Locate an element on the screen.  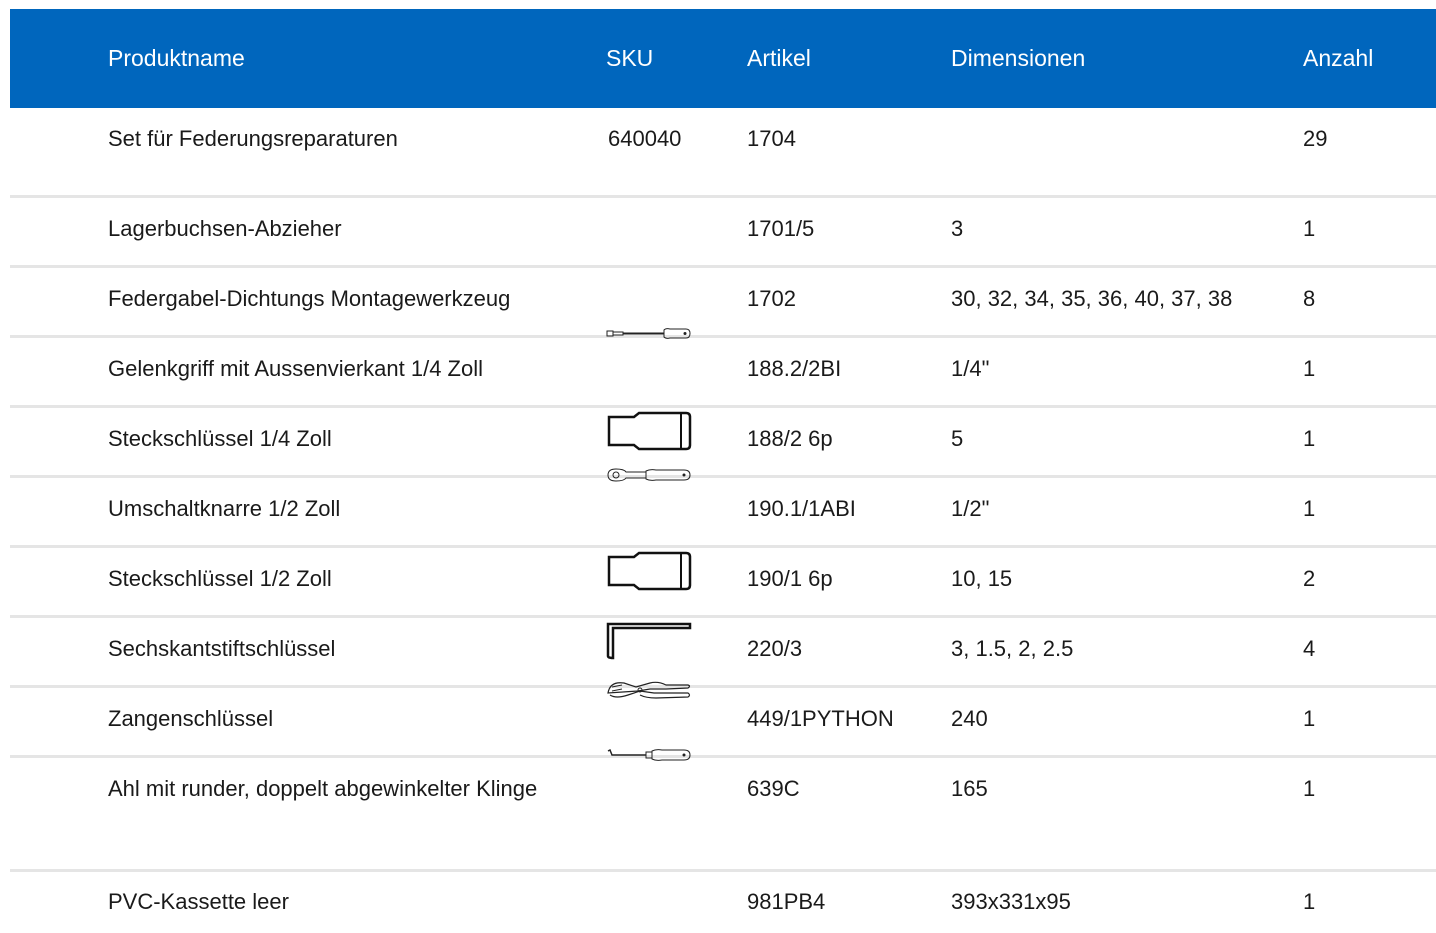
product-dimensions: 3, 1.5, 2, 2.5 is located at coordinates (1012, 648).